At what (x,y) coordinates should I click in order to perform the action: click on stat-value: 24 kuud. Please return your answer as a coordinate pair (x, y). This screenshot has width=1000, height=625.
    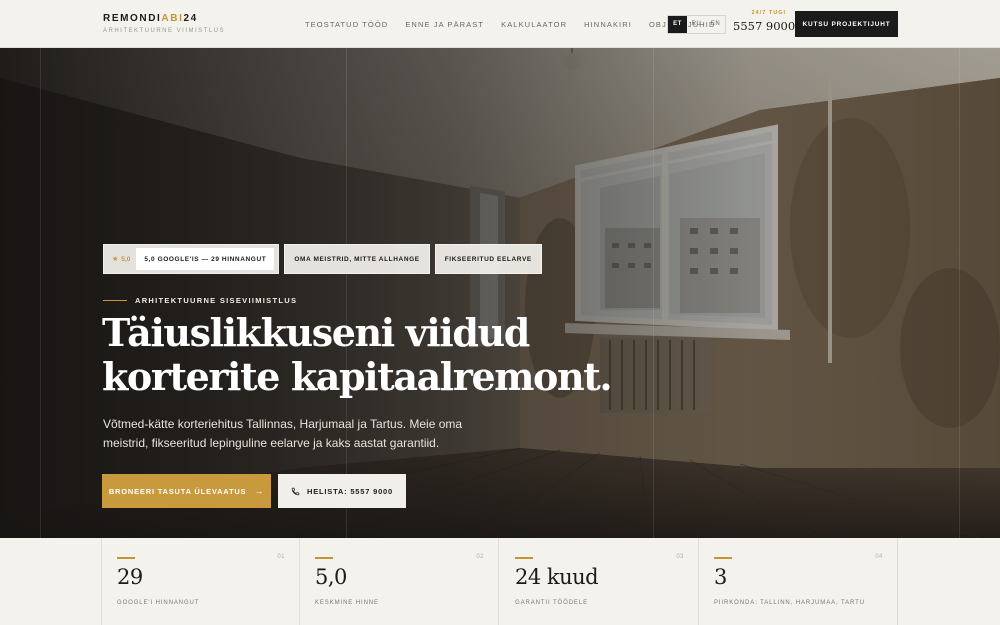
    Looking at the image, I should click on (557, 577).